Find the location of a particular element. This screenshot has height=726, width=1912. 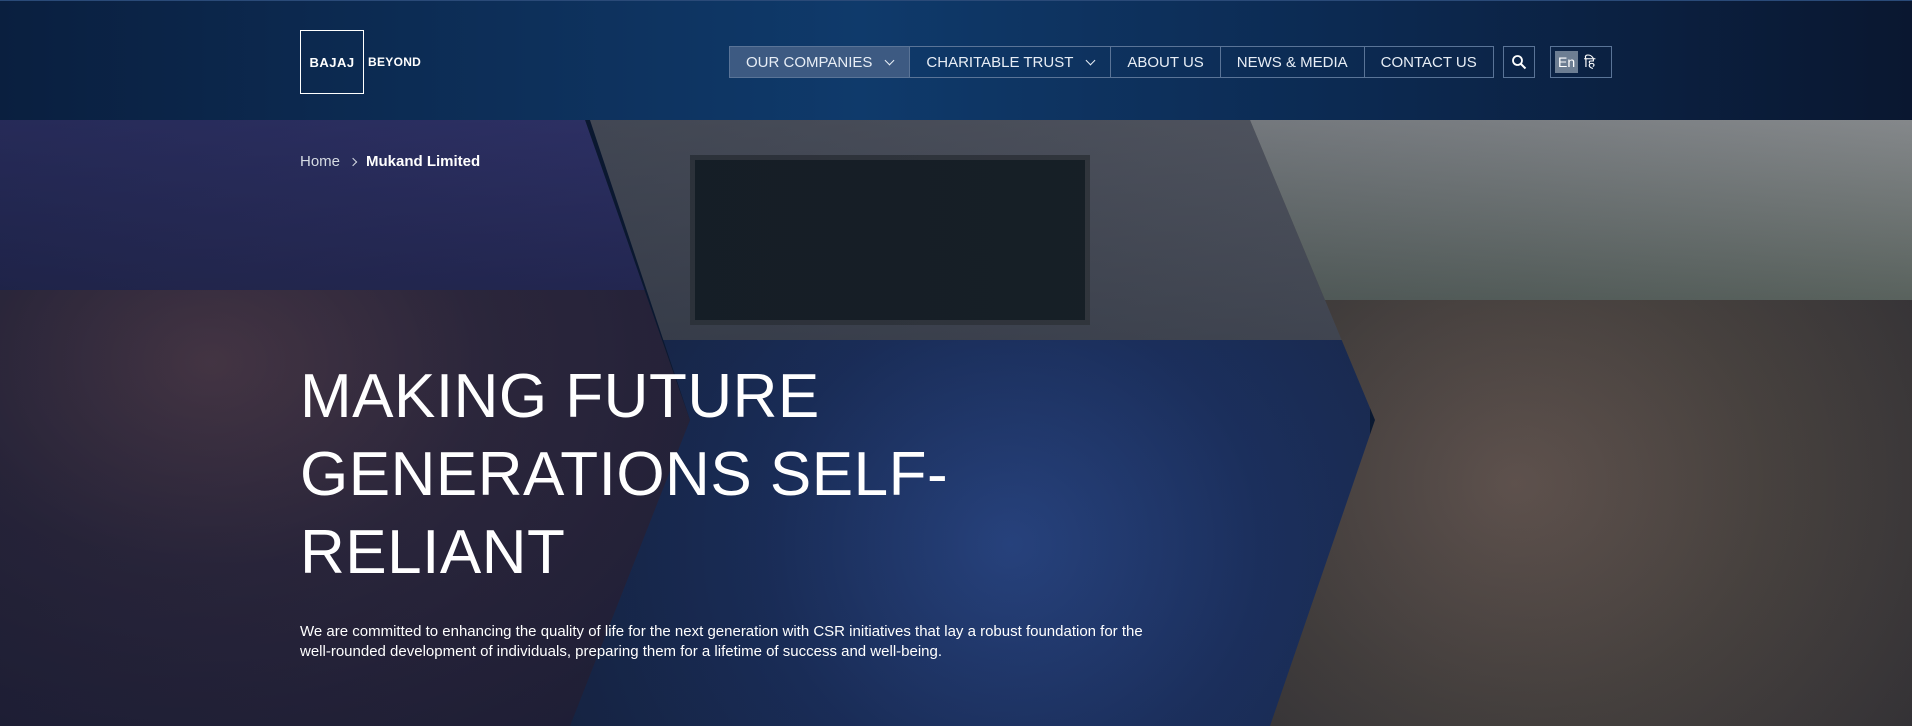

logo-text: BAJAJ is located at coordinates (332, 62).